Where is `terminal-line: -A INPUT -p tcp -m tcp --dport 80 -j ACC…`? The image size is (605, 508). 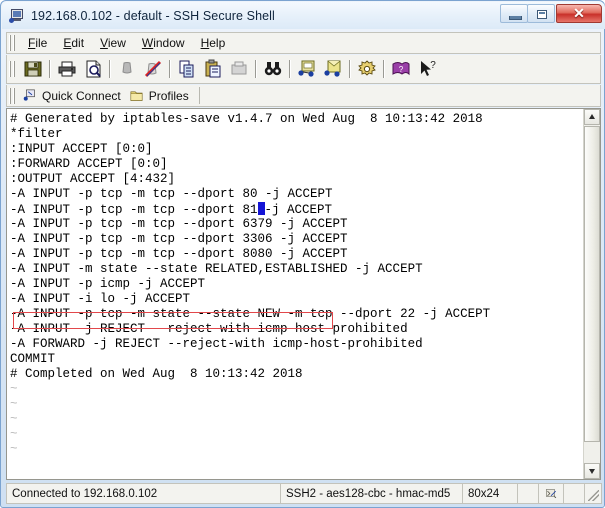
terminal-line: -A INPUT -p tcp -m tcp --dport 80 -j ACC… is located at coordinates (171, 194).